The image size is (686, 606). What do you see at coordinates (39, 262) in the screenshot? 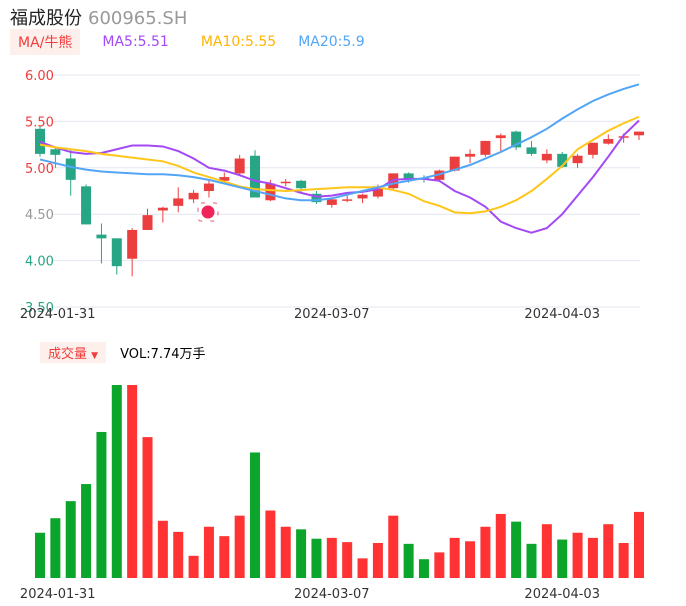
I see `y-tick-label: 4.00` at bounding box center [39, 262].